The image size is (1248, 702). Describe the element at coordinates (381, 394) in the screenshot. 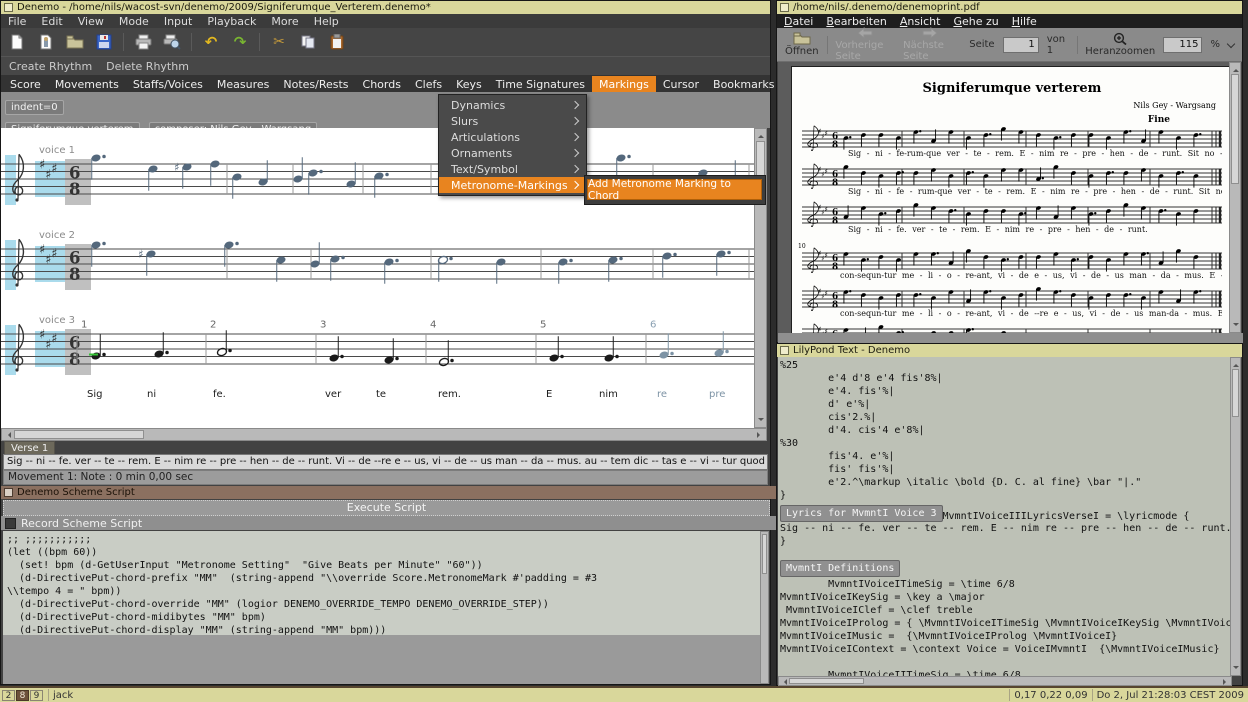

I see `lyric-syllable: te` at that location.